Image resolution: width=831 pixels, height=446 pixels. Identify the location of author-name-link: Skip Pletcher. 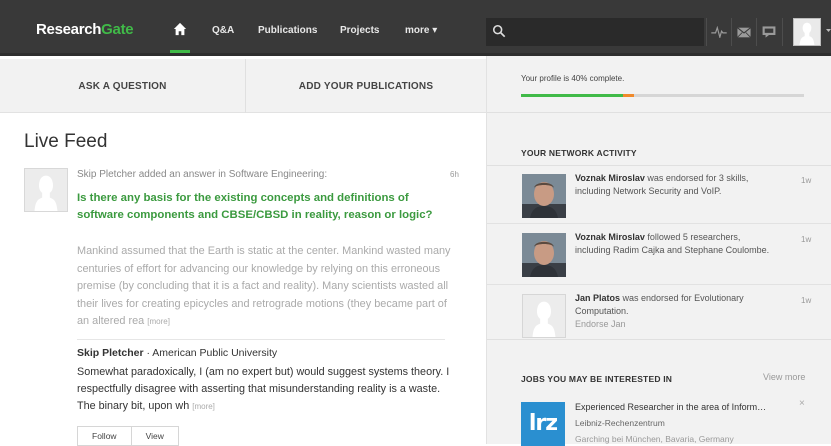
(110, 353).